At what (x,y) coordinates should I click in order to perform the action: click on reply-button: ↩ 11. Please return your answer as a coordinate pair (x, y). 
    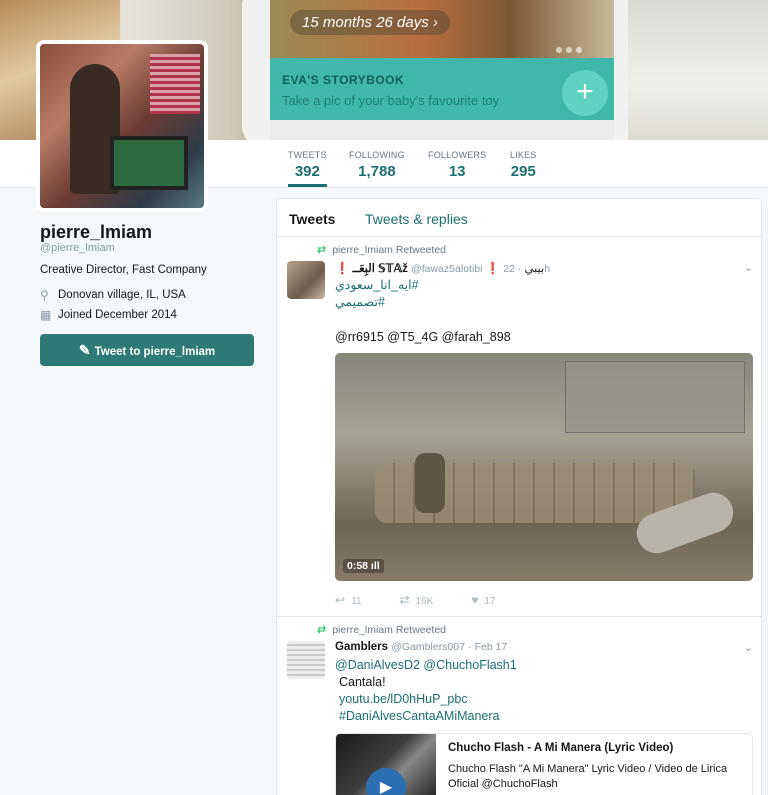
    Looking at the image, I should click on (348, 600).